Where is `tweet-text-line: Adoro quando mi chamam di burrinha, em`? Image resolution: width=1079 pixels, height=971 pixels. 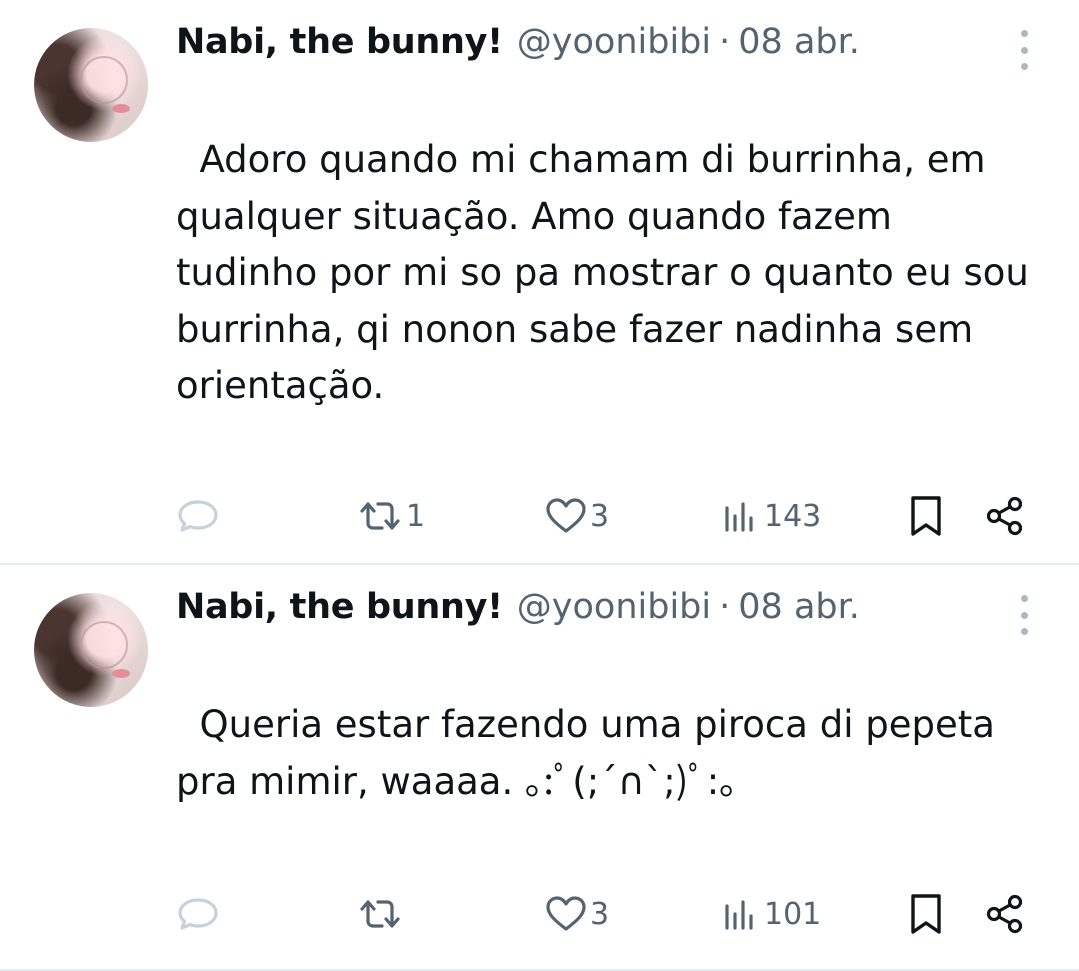
tweet-text-line: Adoro quando mi chamam di burrinha, em is located at coordinates (581, 159).